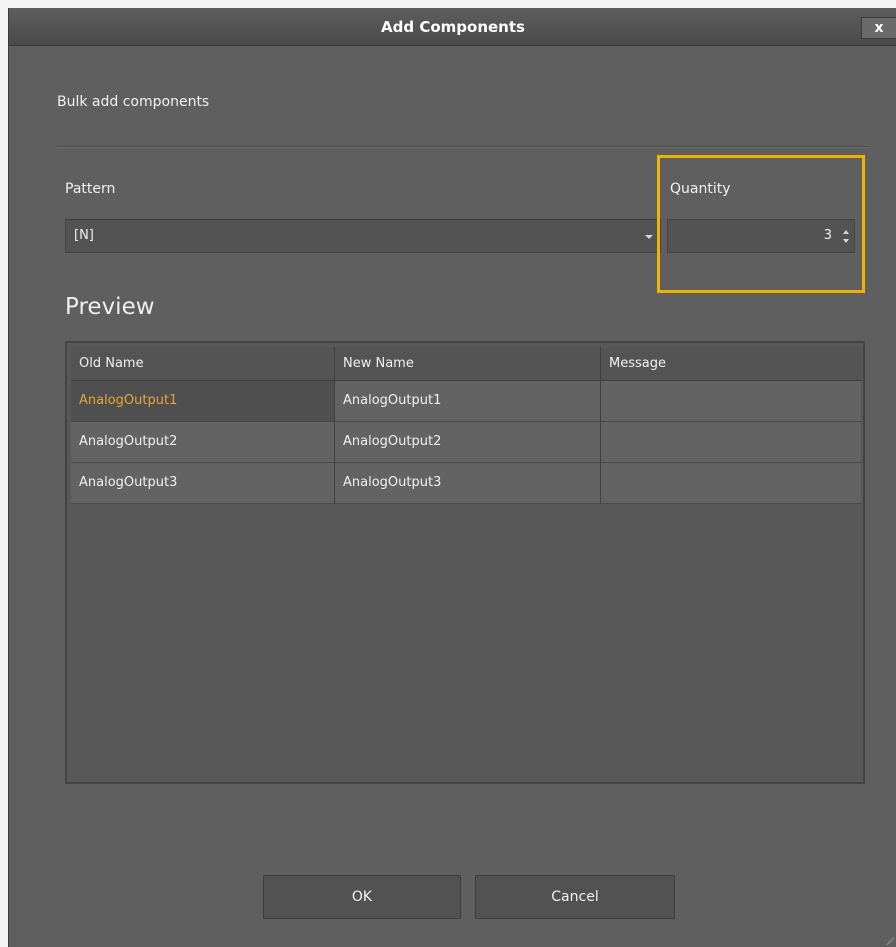 The image size is (896, 947). I want to click on preview-heading: Preview, so click(110, 307).